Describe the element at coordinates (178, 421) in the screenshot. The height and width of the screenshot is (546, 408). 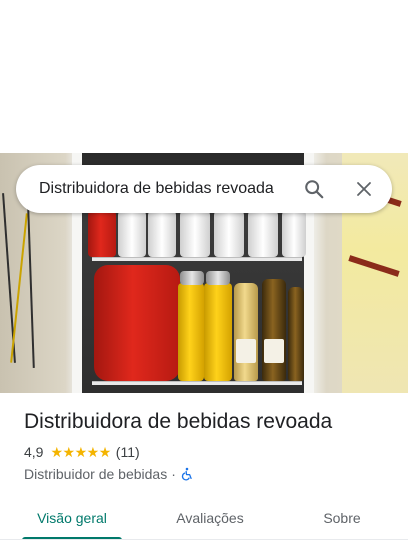
I see `place-title: Distribuidora de bebidas revoada` at that location.